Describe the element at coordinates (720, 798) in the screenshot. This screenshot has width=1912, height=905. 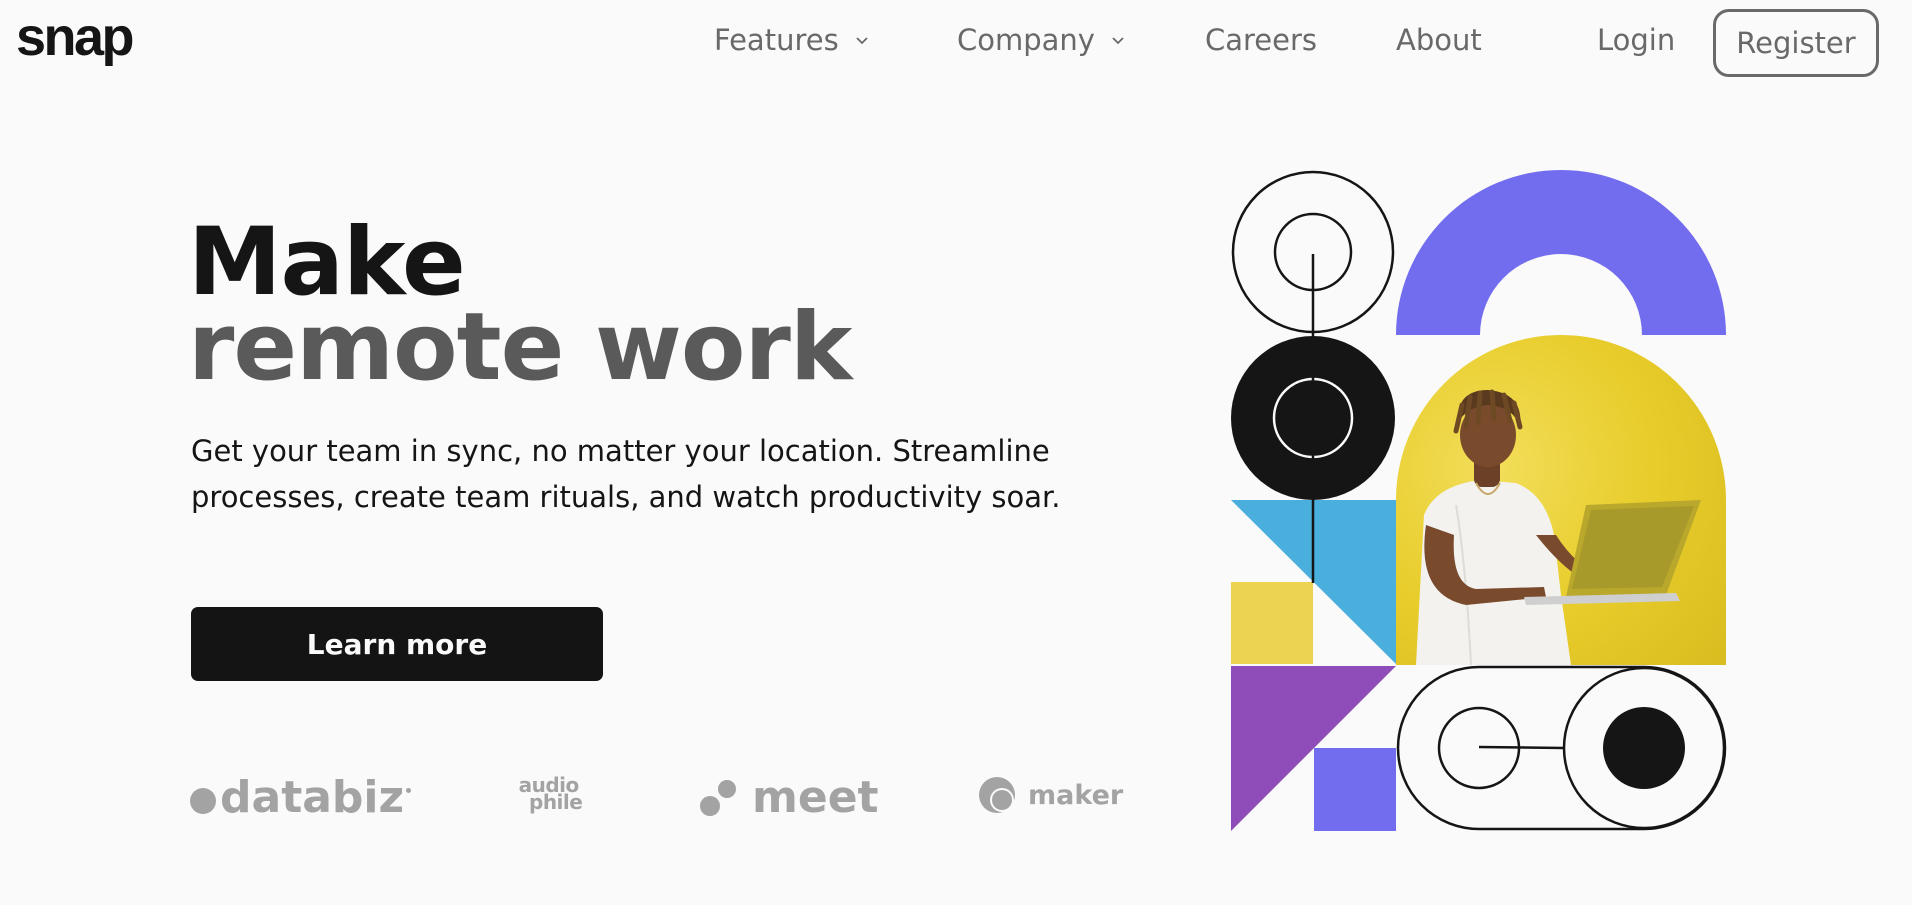
I see `meet-dots-icon` at that location.